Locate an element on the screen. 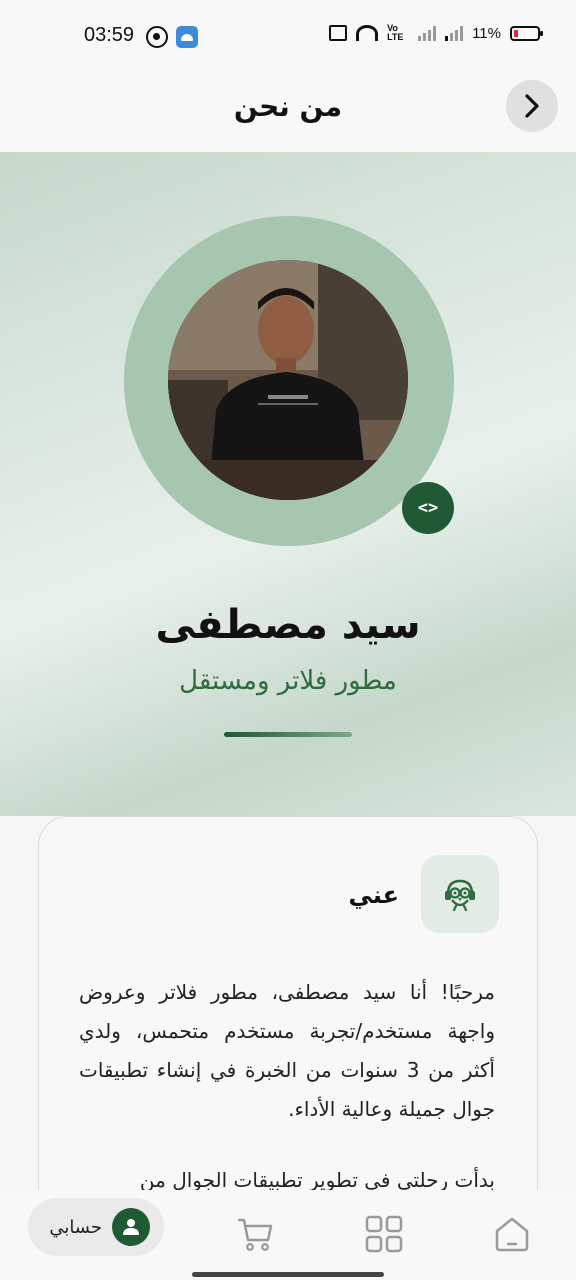 Image resolution: width=576 pixels, height=1280 pixels. owl-icon is located at coordinates (460, 895).